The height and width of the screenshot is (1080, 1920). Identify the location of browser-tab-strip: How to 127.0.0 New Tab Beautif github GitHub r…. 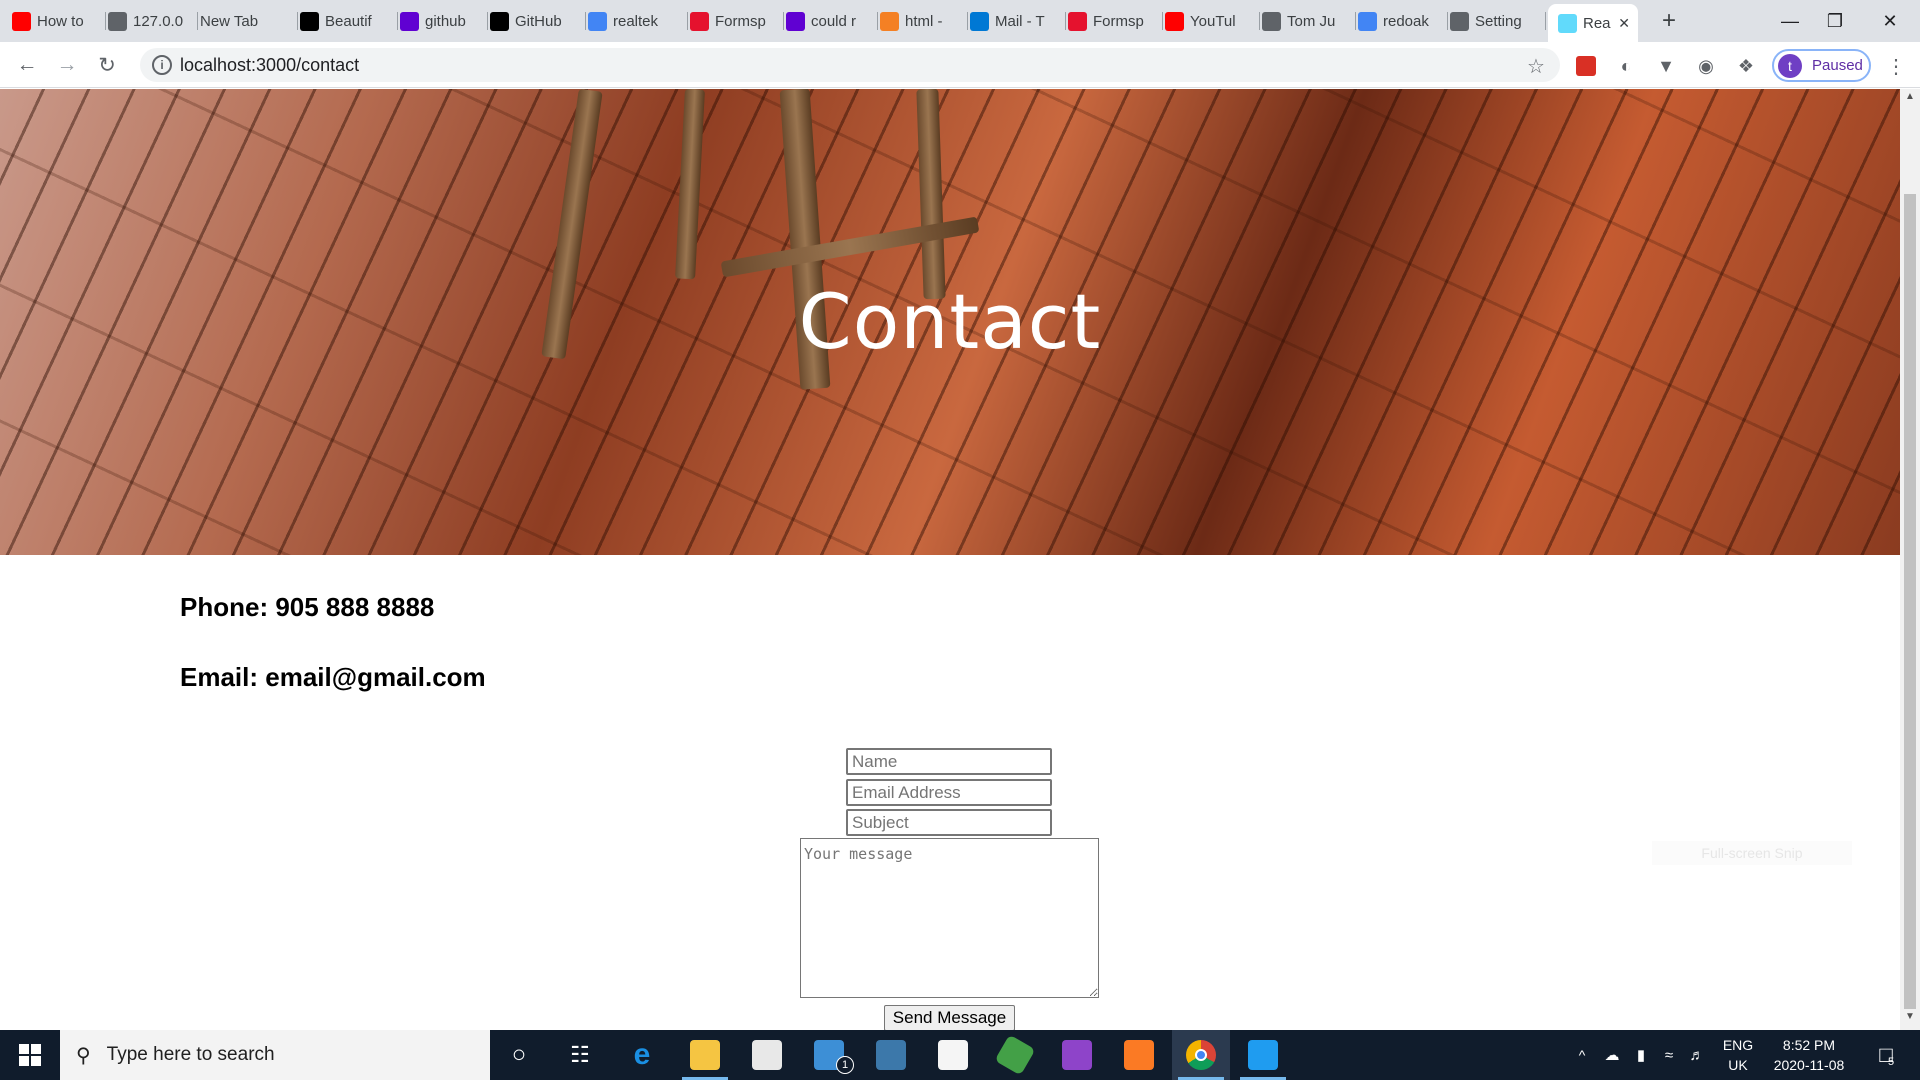
(960, 21).